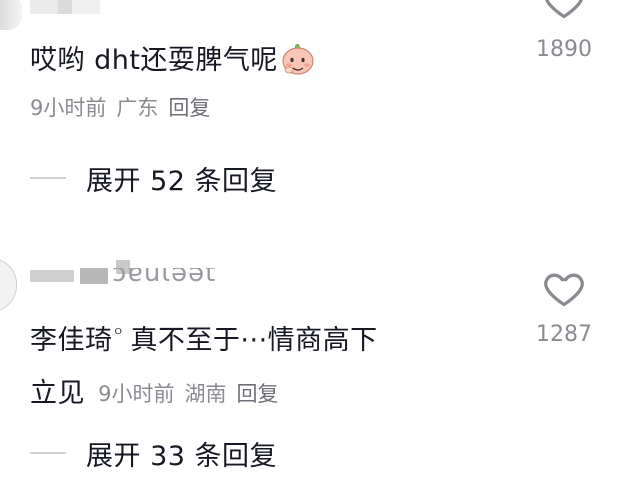  What do you see at coordinates (205, 394) in the screenshot?
I see `comment-location: 湖南` at bounding box center [205, 394].